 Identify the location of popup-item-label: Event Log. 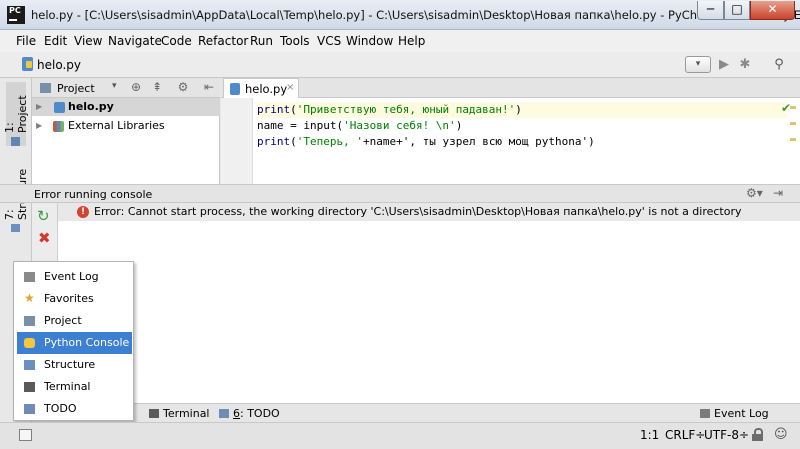
(71, 276).